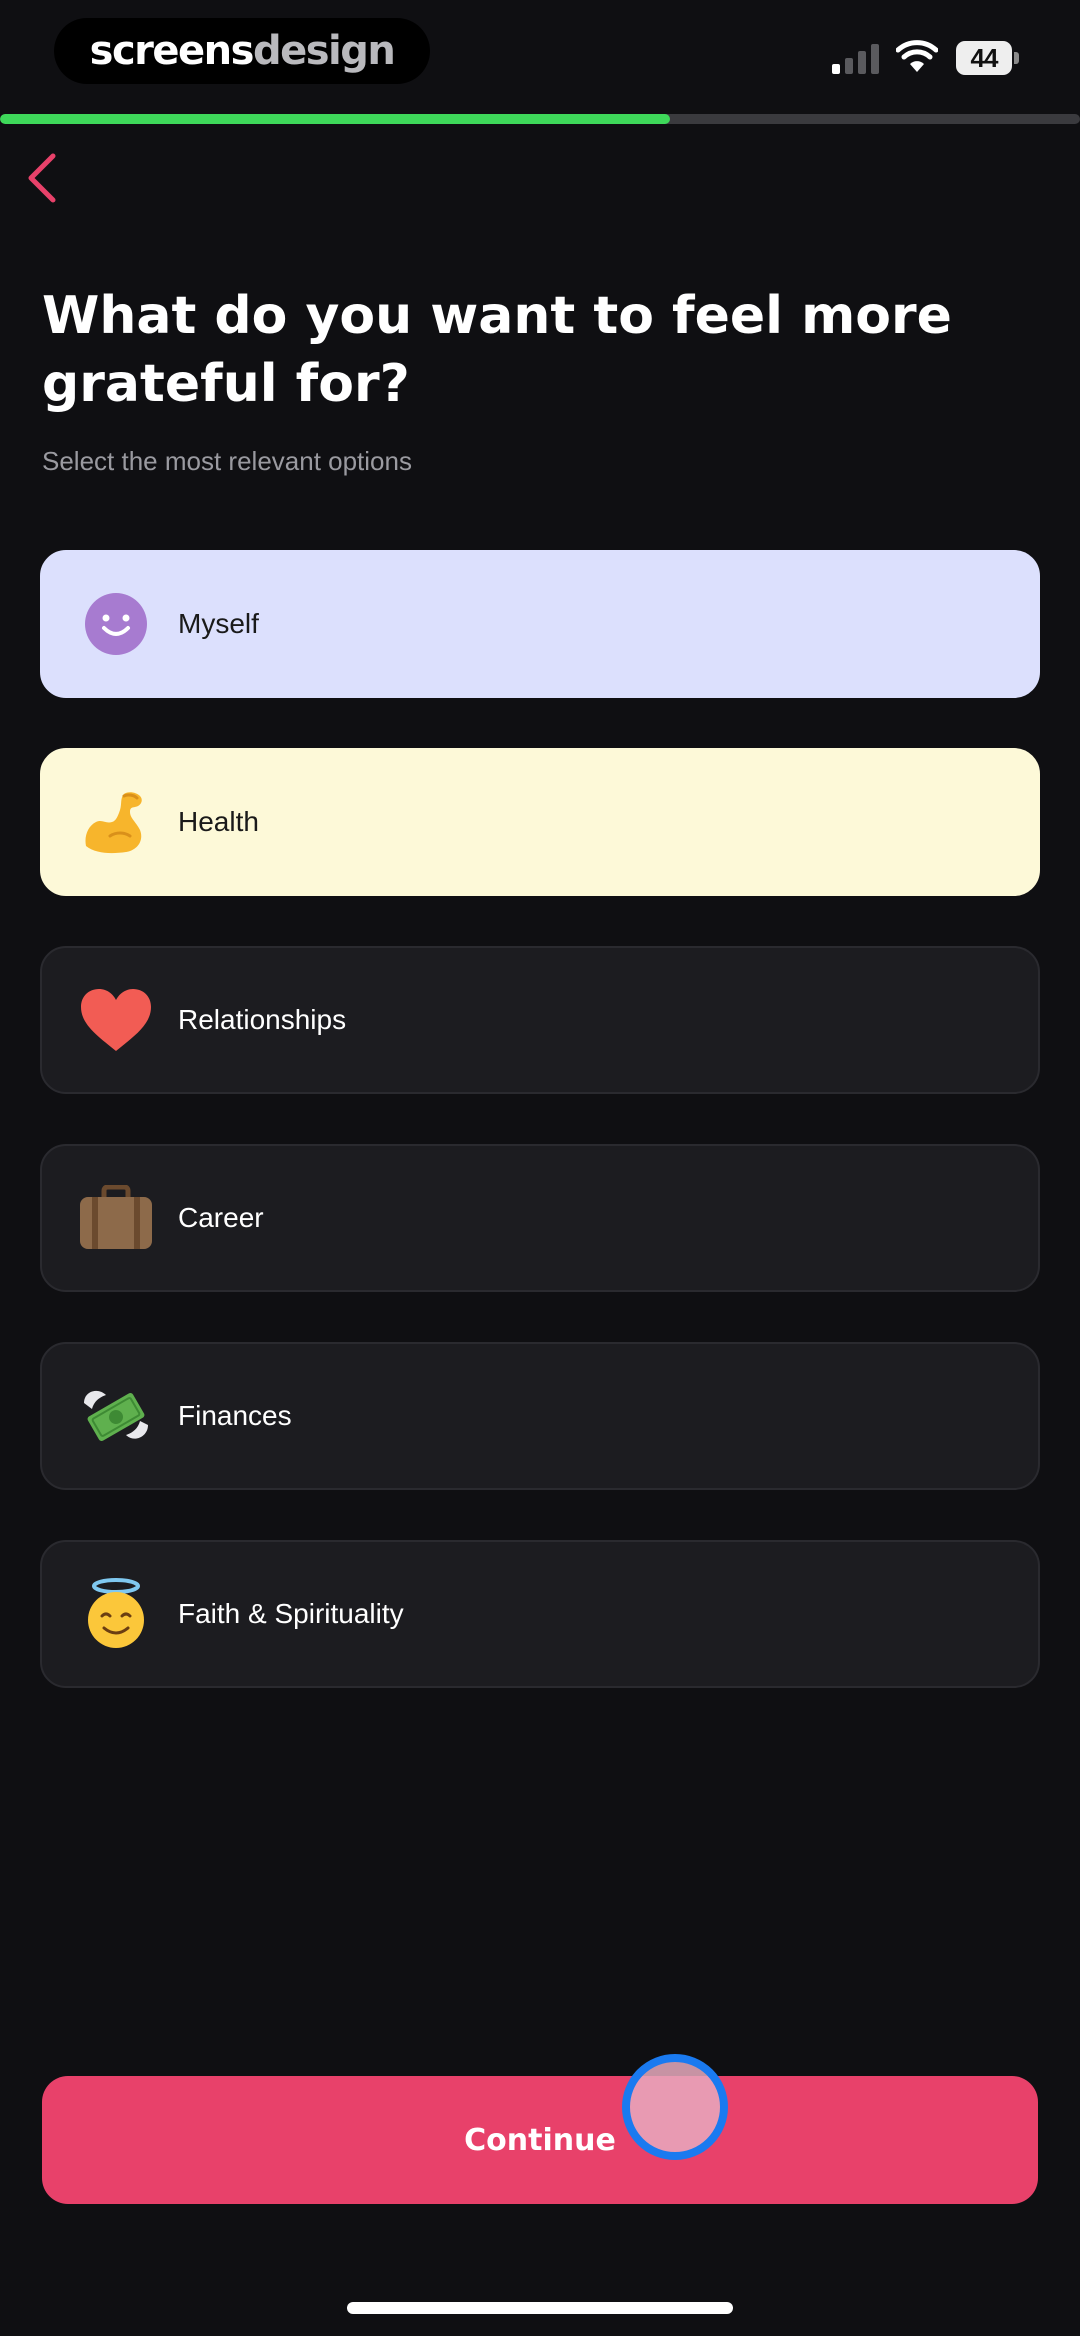 Image resolution: width=1080 pixels, height=2336 pixels. What do you see at coordinates (675, 2107) in the screenshot?
I see `touch-indicator` at bounding box center [675, 2107].